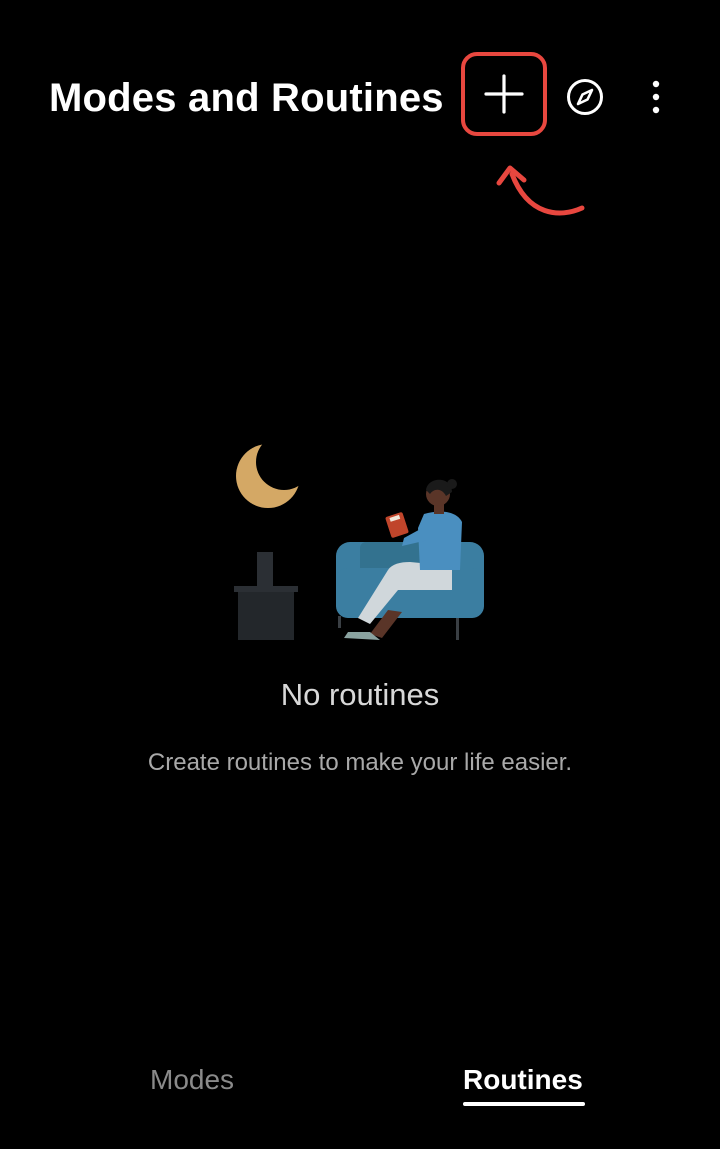  What do you see at coordinates (359, 537) in the screenshot?
I see `reading-person-illustration` at bounding box center [359, 537].